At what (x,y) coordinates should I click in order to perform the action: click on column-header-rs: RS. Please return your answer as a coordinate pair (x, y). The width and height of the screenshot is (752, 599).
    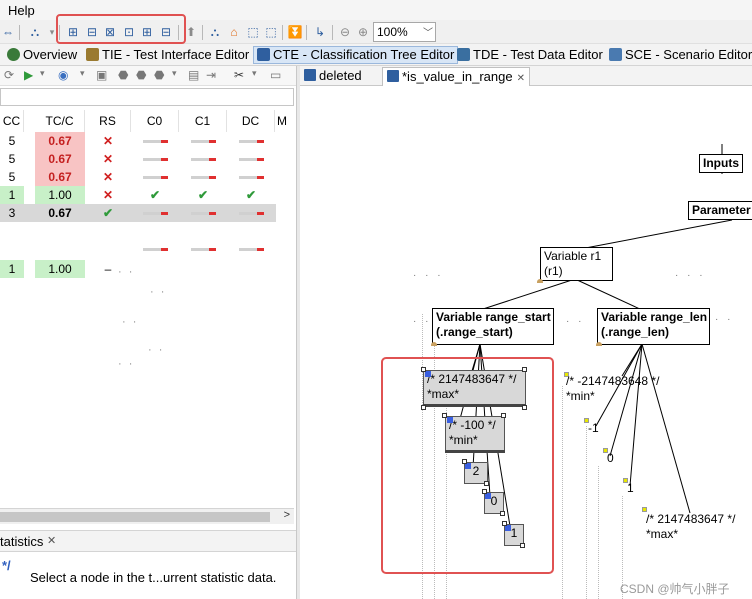
    Looking at the image, I should click on (108, 121).